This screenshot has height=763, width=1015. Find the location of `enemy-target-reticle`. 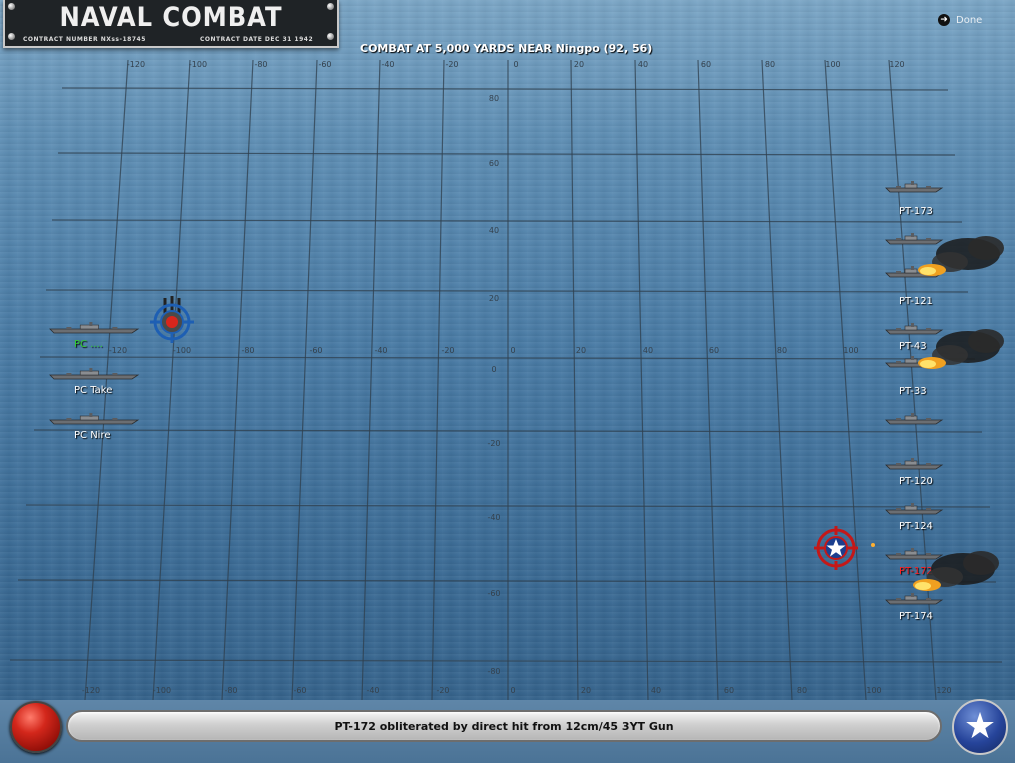

enemy-target-reticle is located at coordinates (172, 320).